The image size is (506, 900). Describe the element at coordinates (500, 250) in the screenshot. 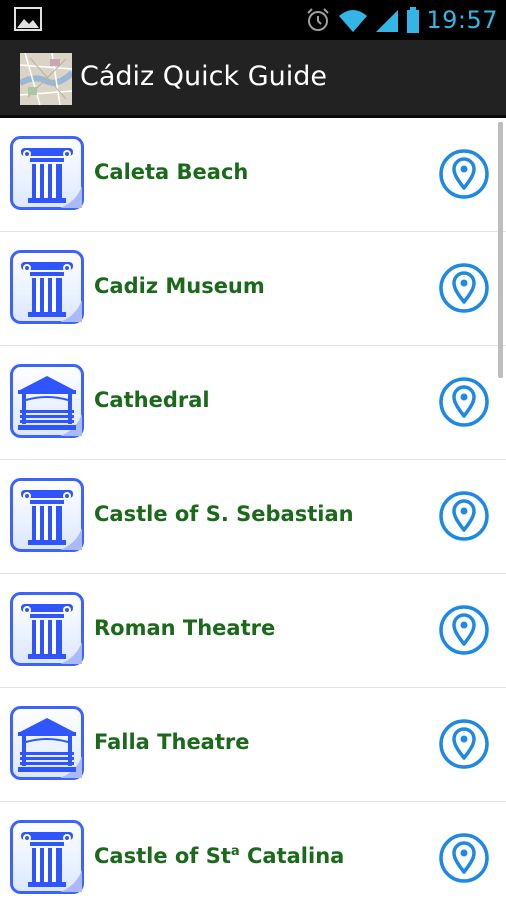

I see `scrollbar` at that location.